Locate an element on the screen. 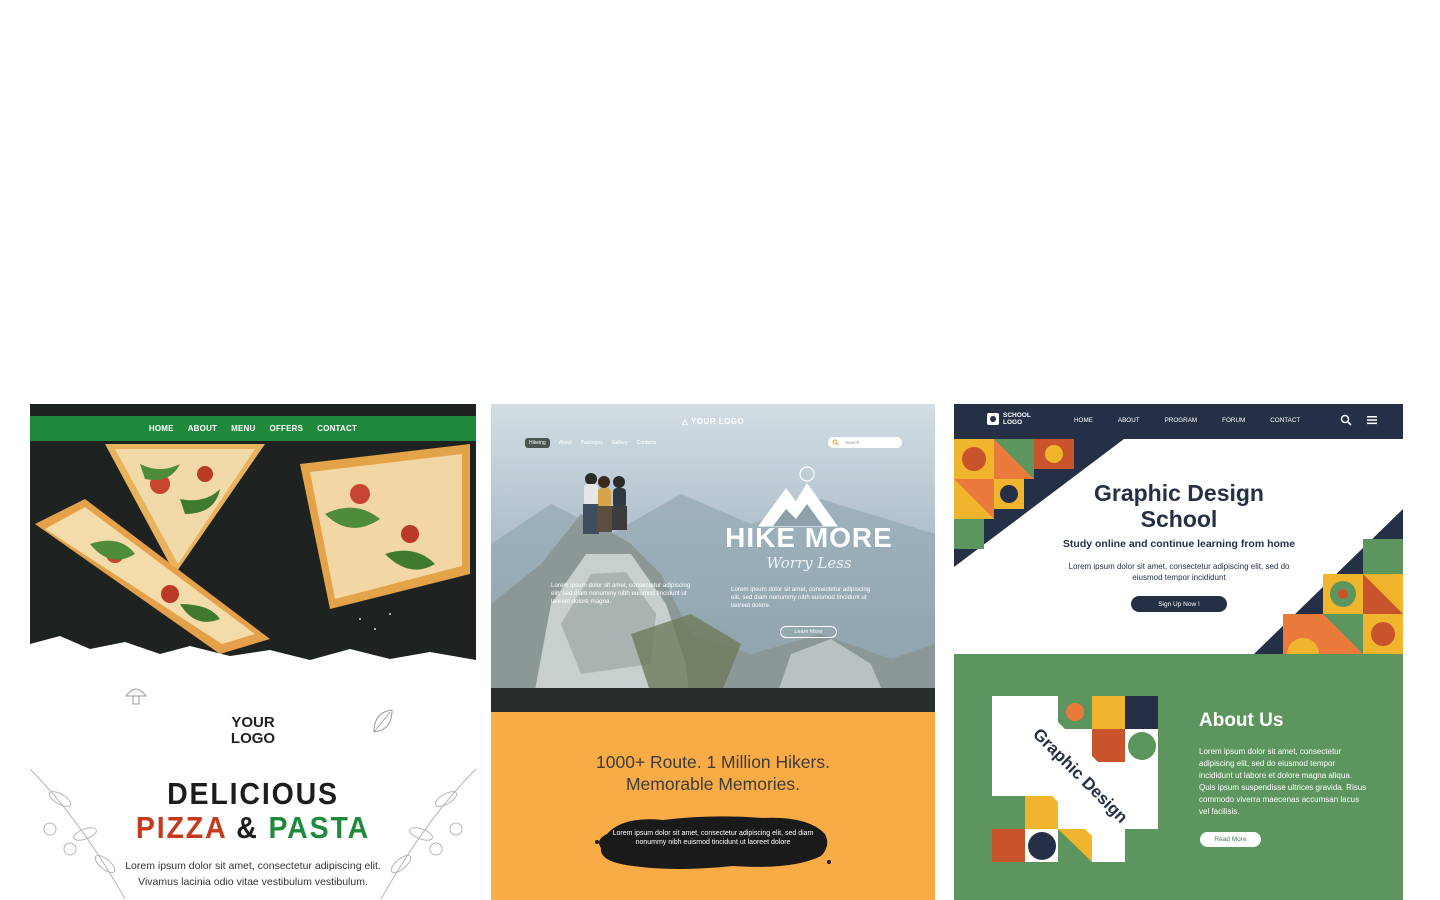  school-nav-program: PROGRAM is located at coordinates (1181, 420).